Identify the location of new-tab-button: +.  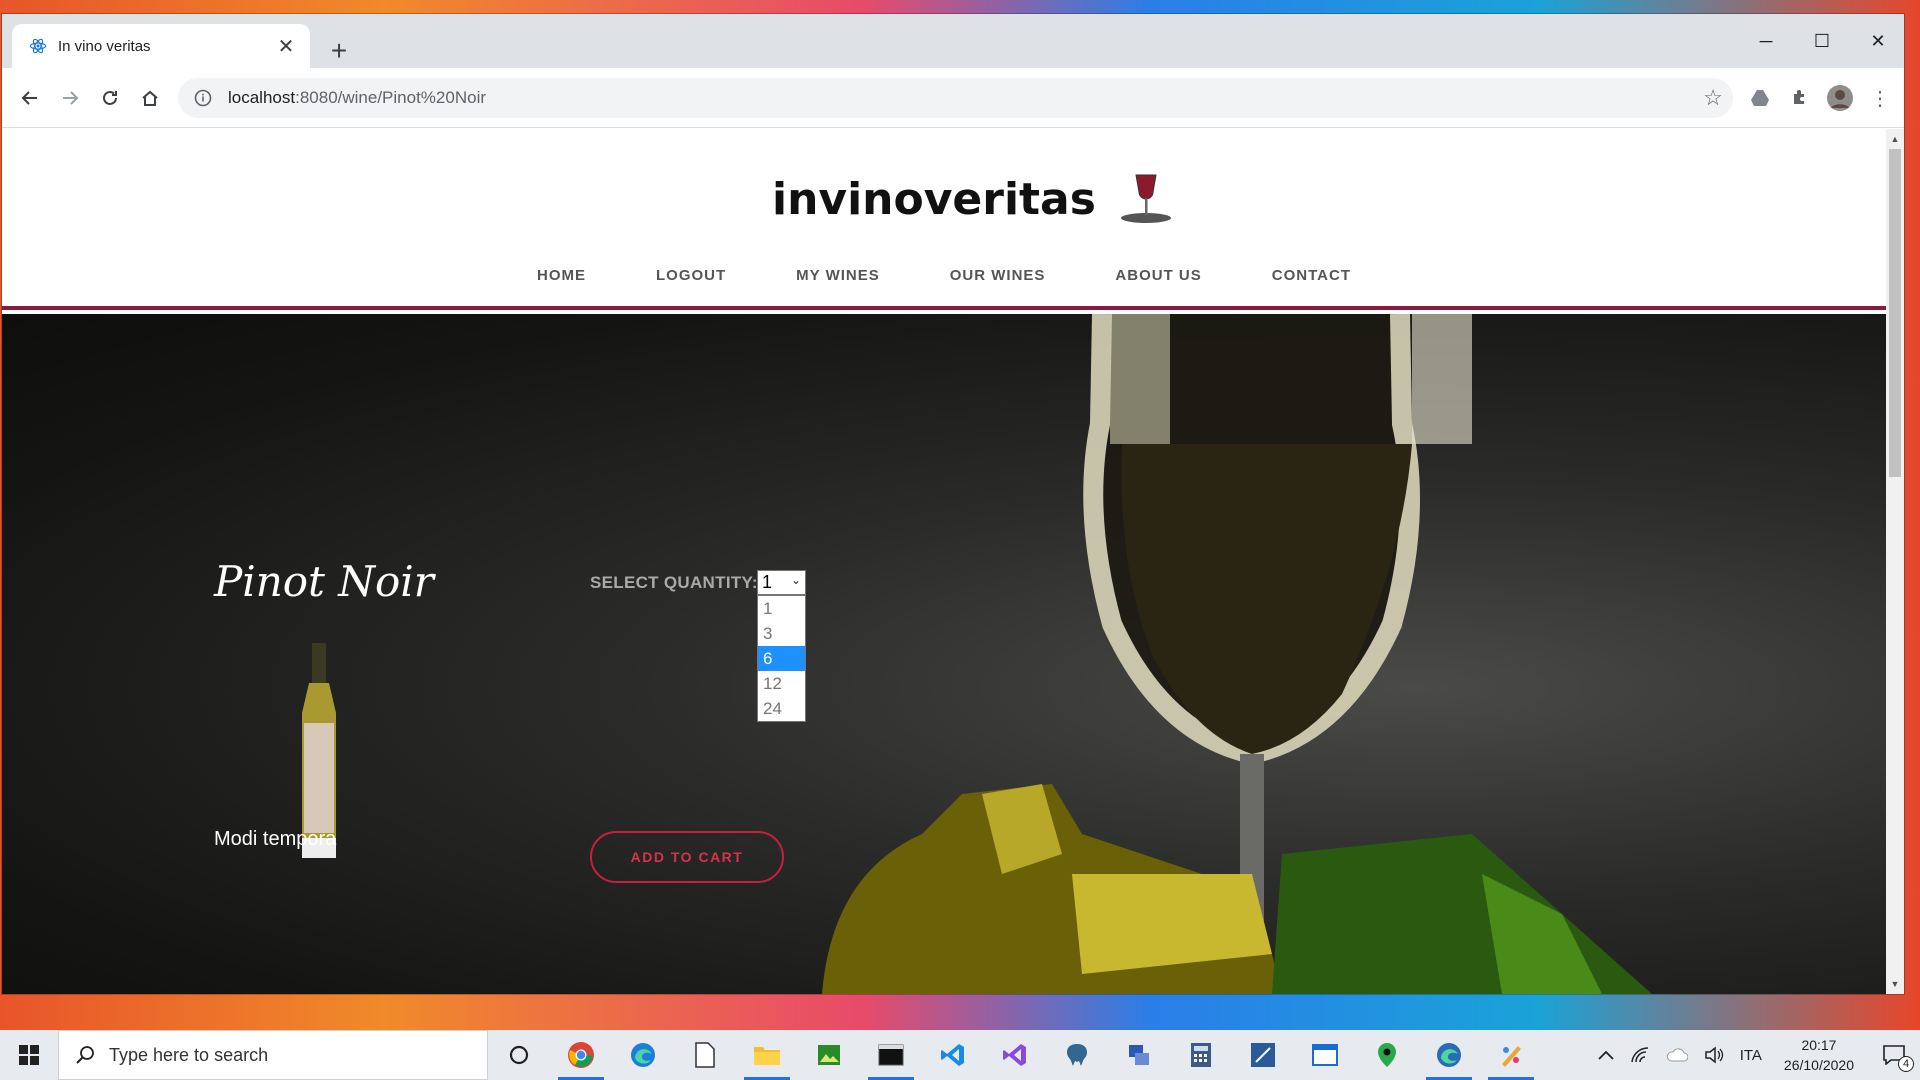
(339, 51).